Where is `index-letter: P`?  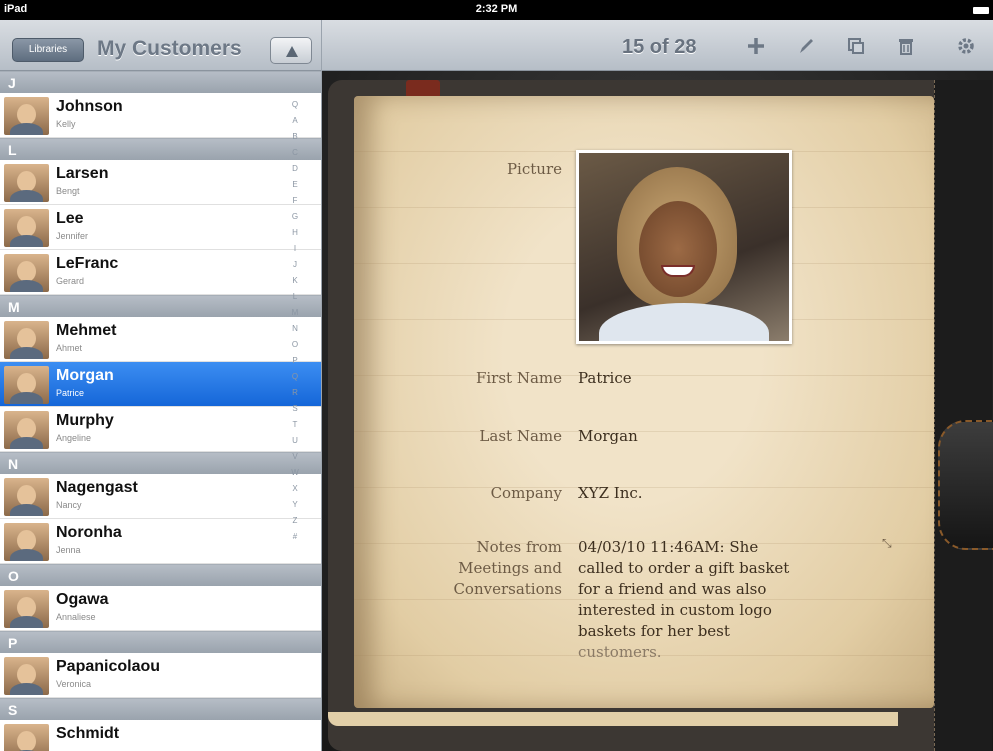
index-letter: P is located at coordinates (295, 361).